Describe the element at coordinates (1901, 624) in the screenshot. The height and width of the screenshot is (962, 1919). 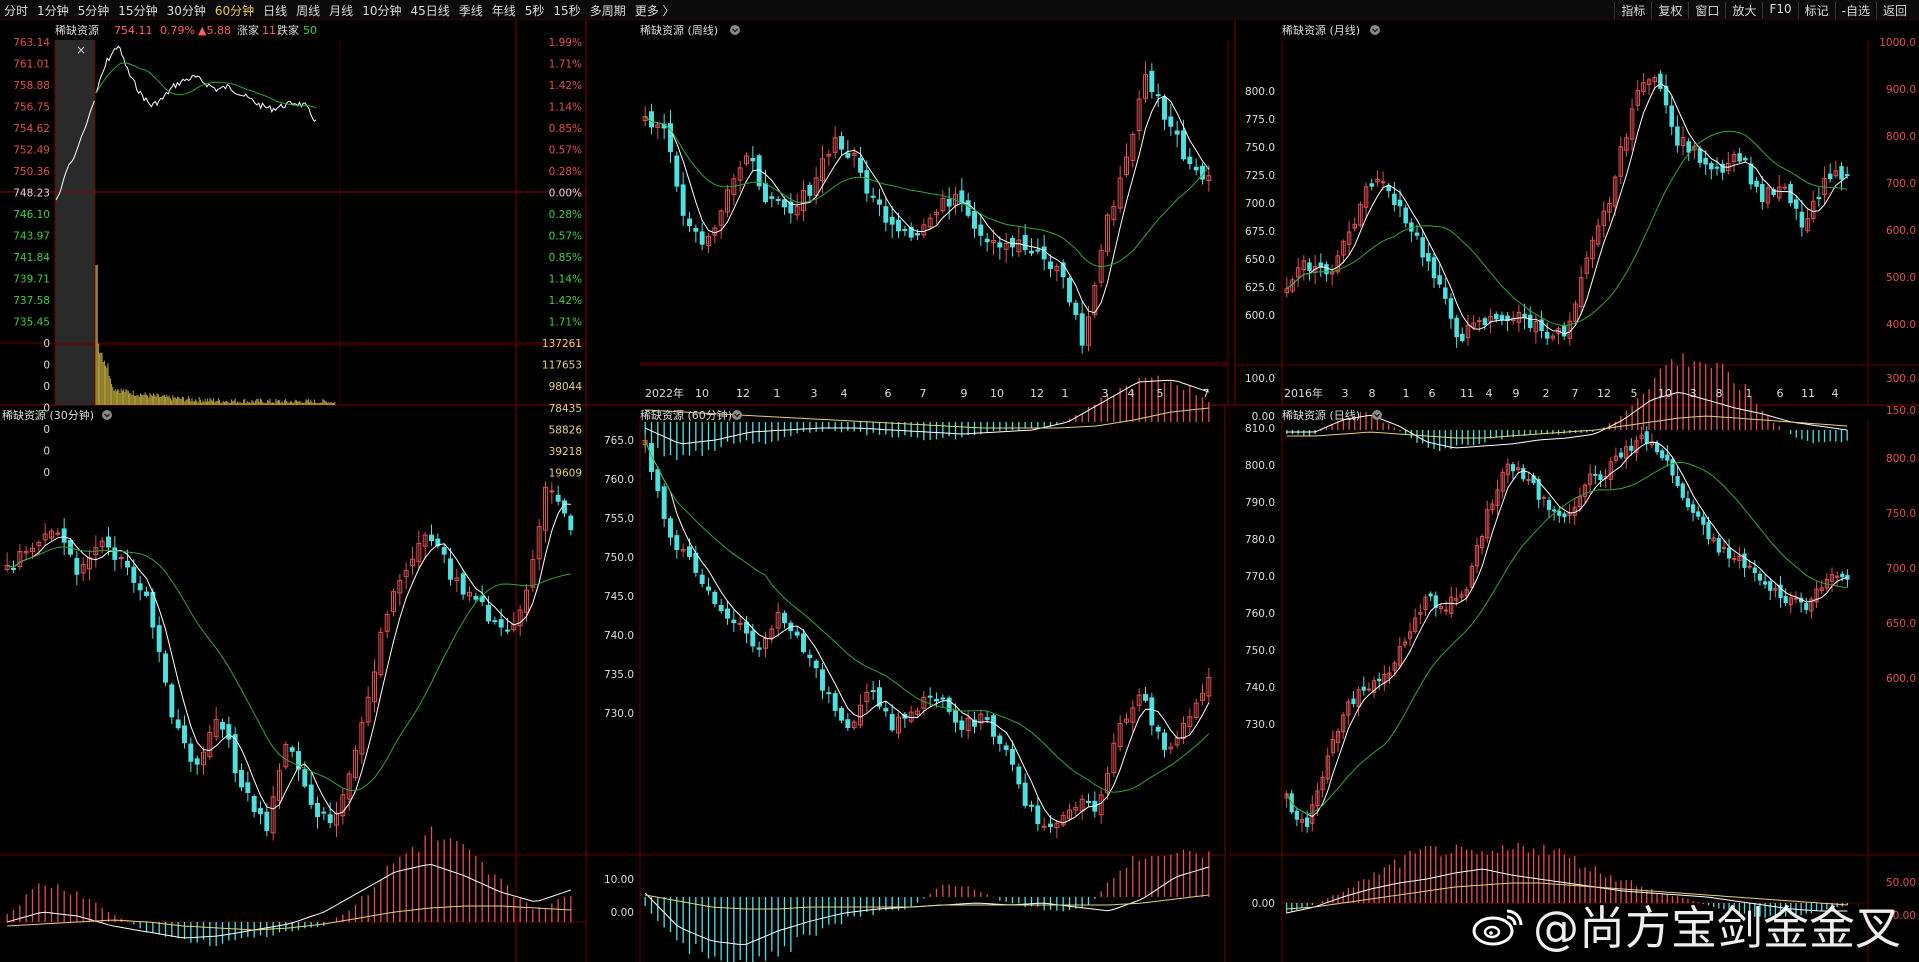
I see `daily-right-tick: 650.0` at that location.